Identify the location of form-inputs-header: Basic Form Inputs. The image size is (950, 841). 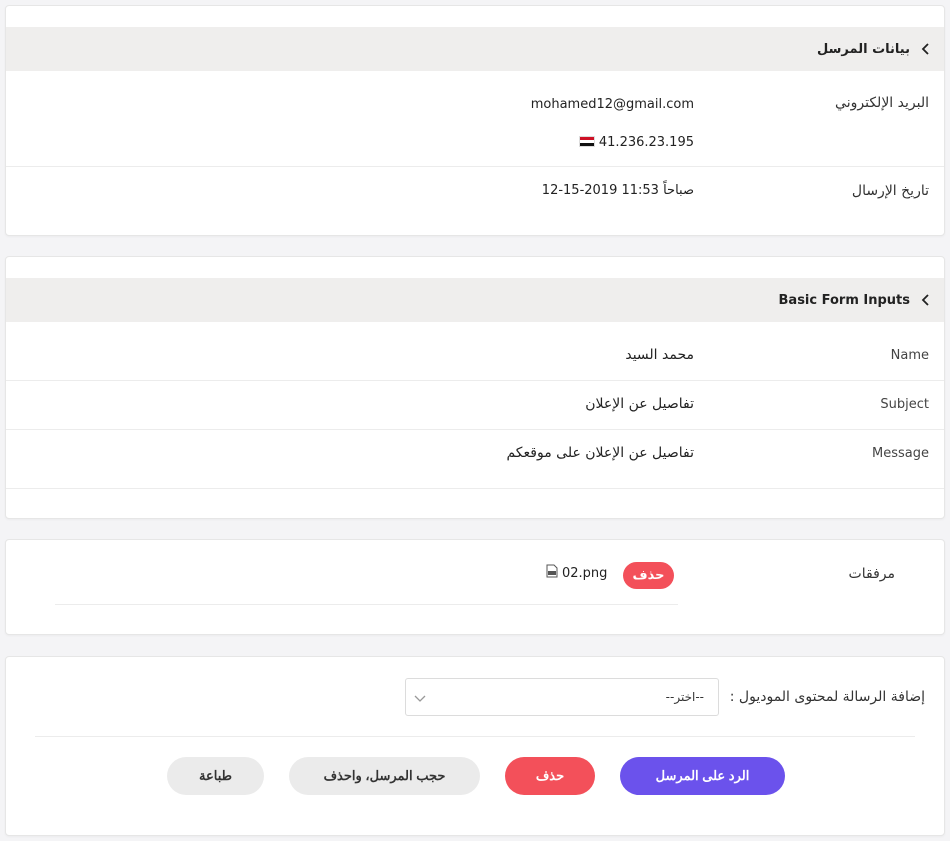
(475, 300).